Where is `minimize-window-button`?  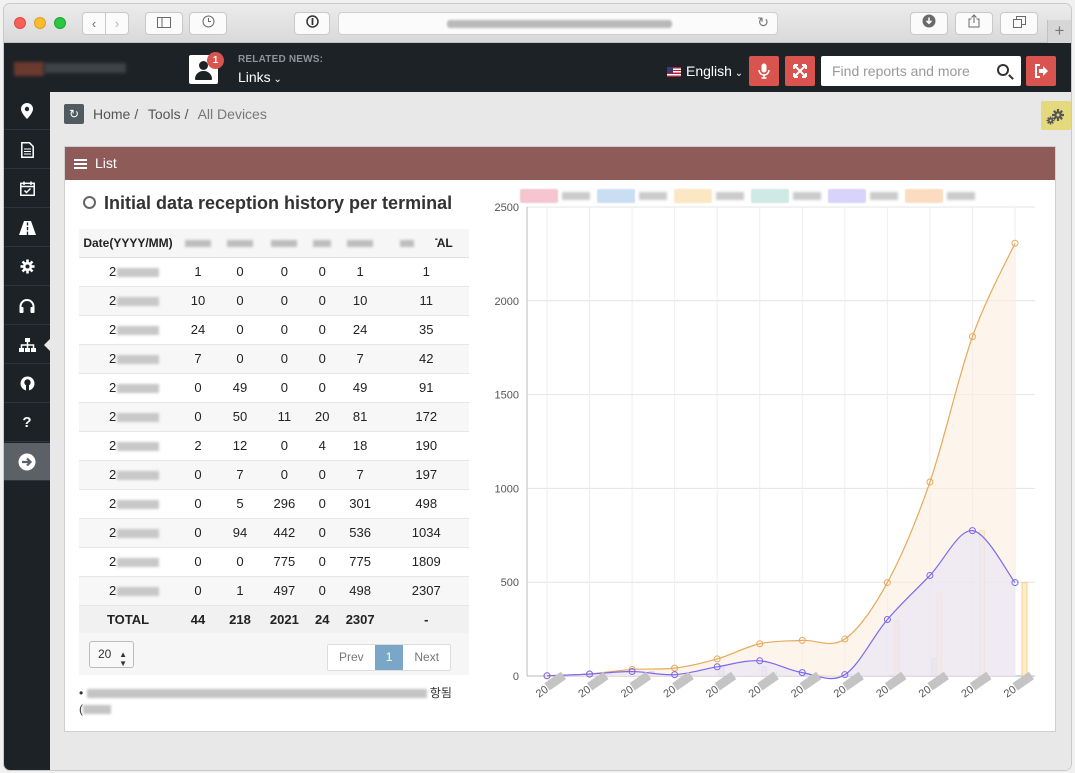 minimize-window-button is located at coordinates (40, 23).